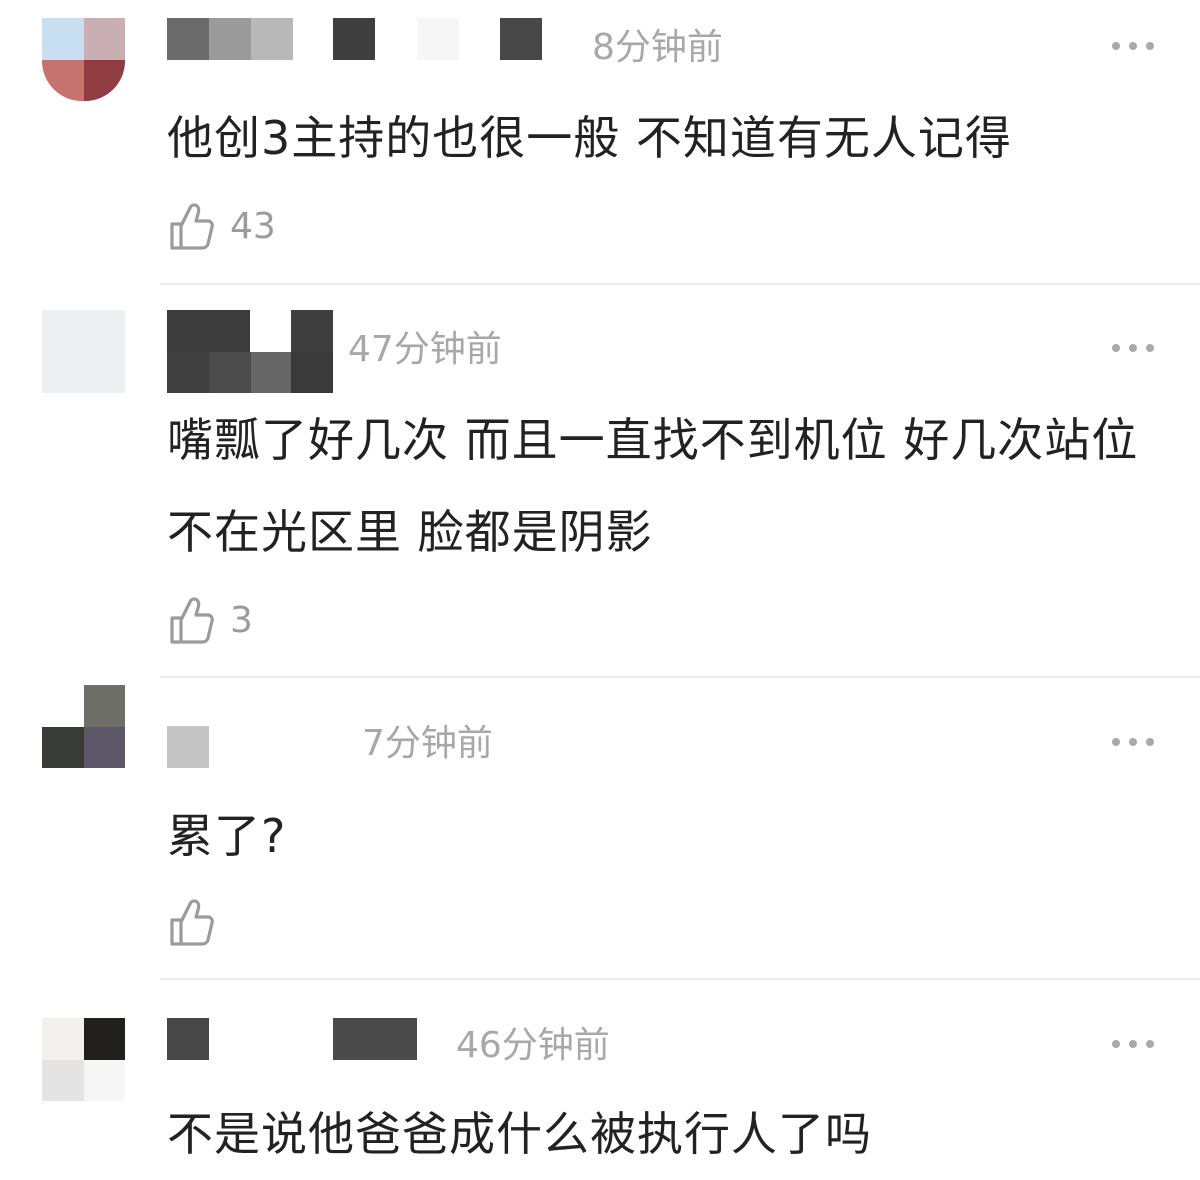 This screenshot has height=1180, width=1200. What do you see at coordinates (533, 1045) in the screenshot?
I see `comment-time: 46分钟前` at bounding box center [533, 1045].